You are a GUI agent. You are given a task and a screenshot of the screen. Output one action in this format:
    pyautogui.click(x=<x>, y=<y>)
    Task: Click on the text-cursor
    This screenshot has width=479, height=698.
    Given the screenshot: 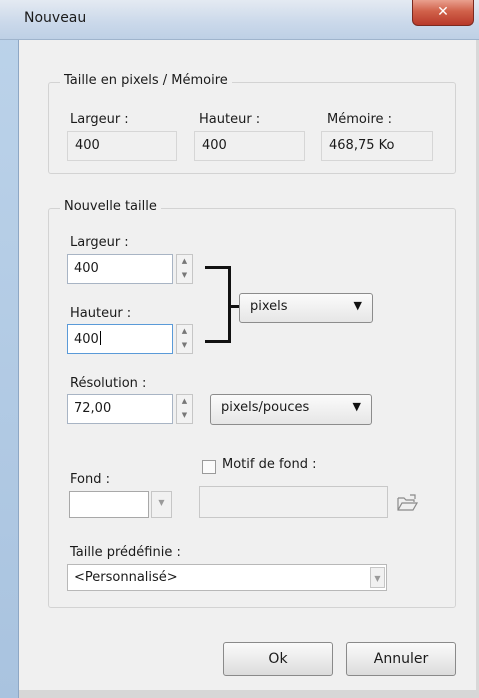 What is the action you would take?
    pyautogui.click(x=100, y=338)
    